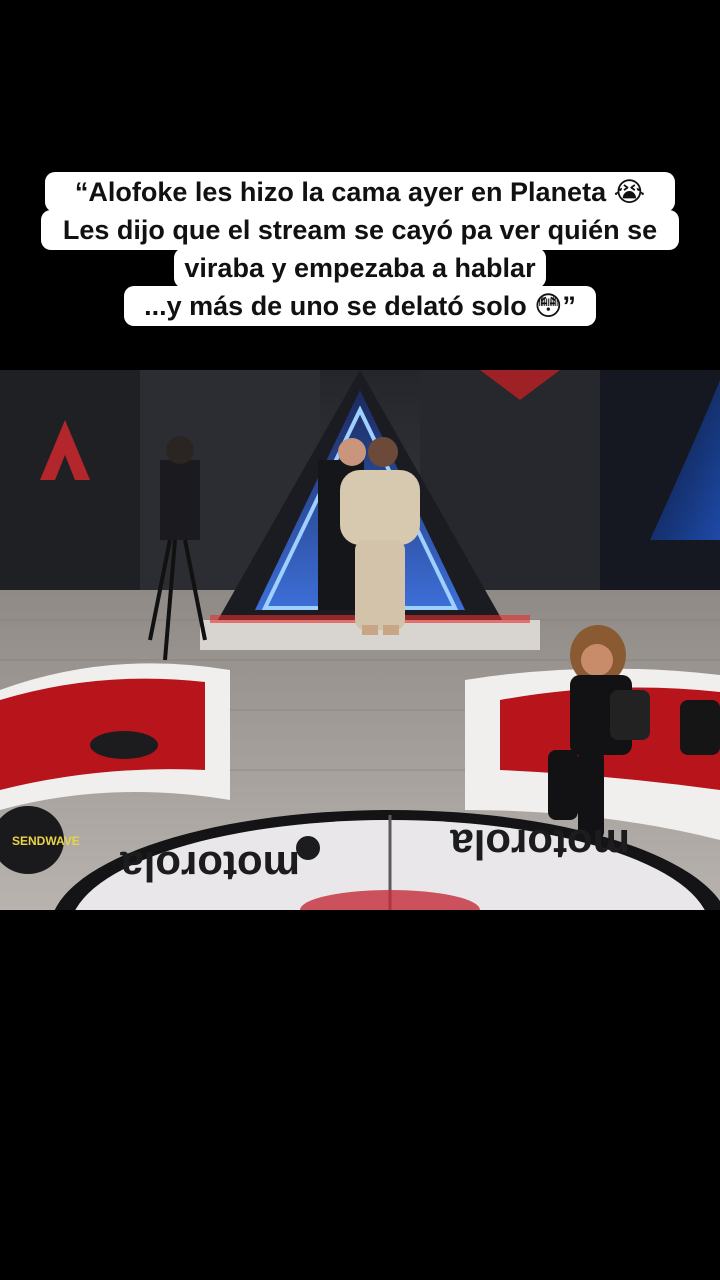  Describe the element at coordinates (360, 306) in the screenshot. I see `caption-line-4: ...y más de uno se delató solo 😳”` at that location.